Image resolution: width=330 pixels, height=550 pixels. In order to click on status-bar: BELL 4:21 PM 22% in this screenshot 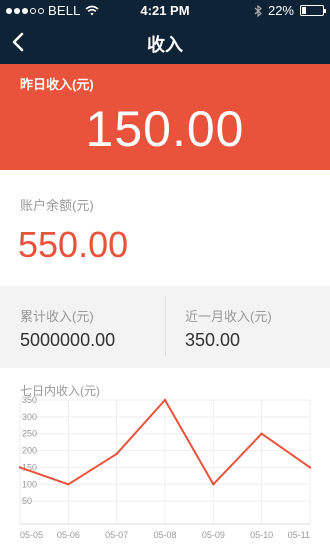, I will do `click(165, 10)`.